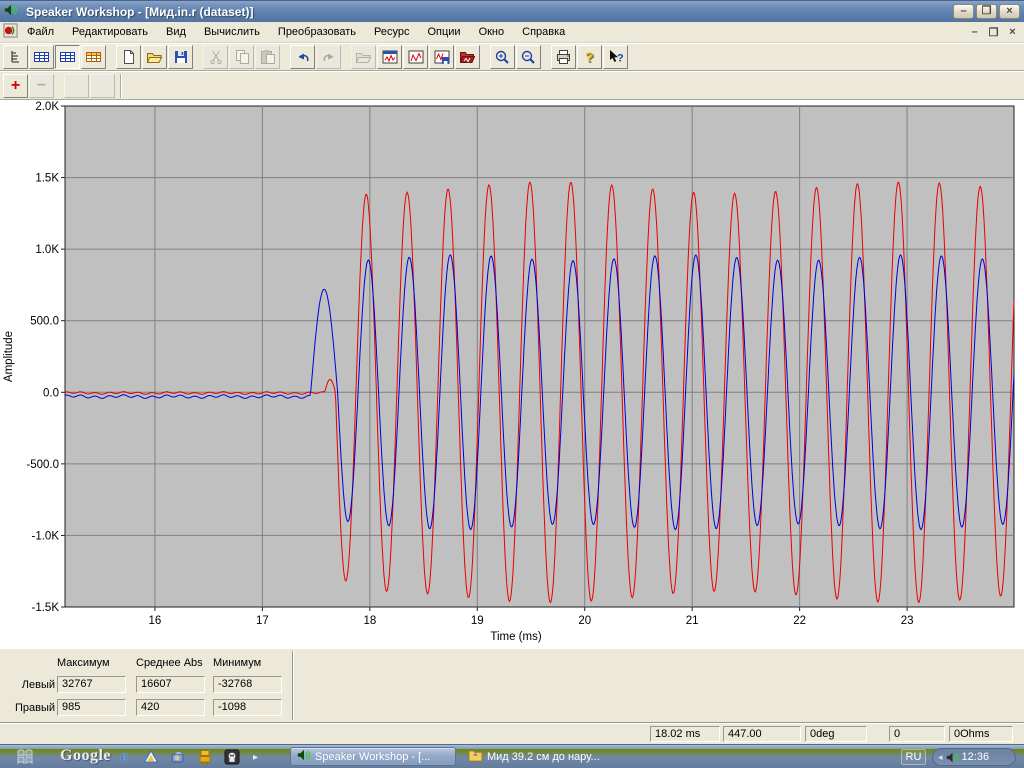 This screenshot has height=768, width=1024. Describe the element at coordinates (91, 684) in the screenshot. I see `stats-cell-Левый-0: 32767` at that location.